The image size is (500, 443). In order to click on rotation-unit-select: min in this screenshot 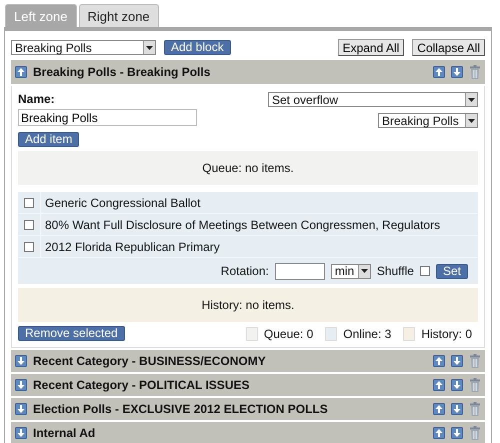, I will do `click(350, 271)`.